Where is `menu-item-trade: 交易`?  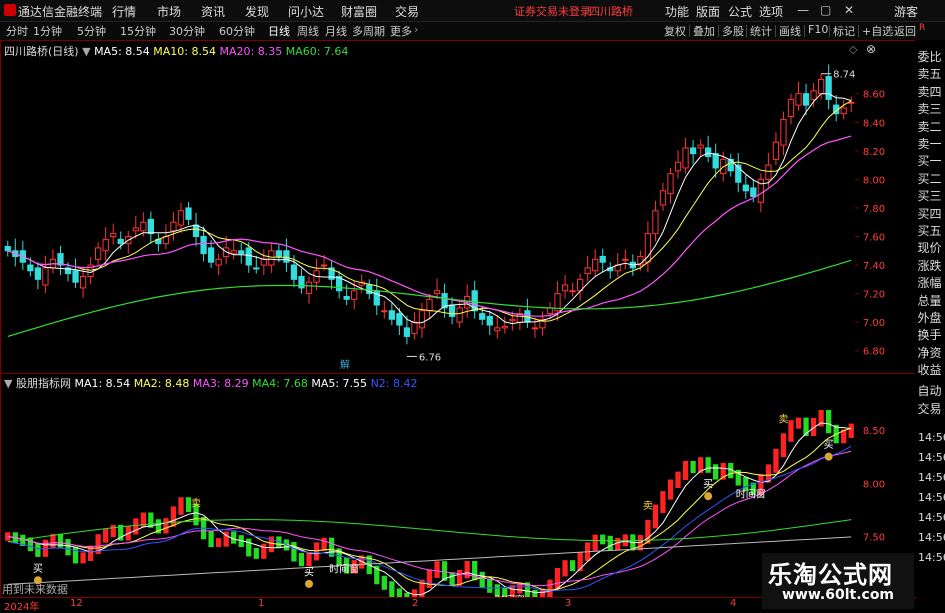
menu-item-trade: 交易 is located at coordinates (407, 11).